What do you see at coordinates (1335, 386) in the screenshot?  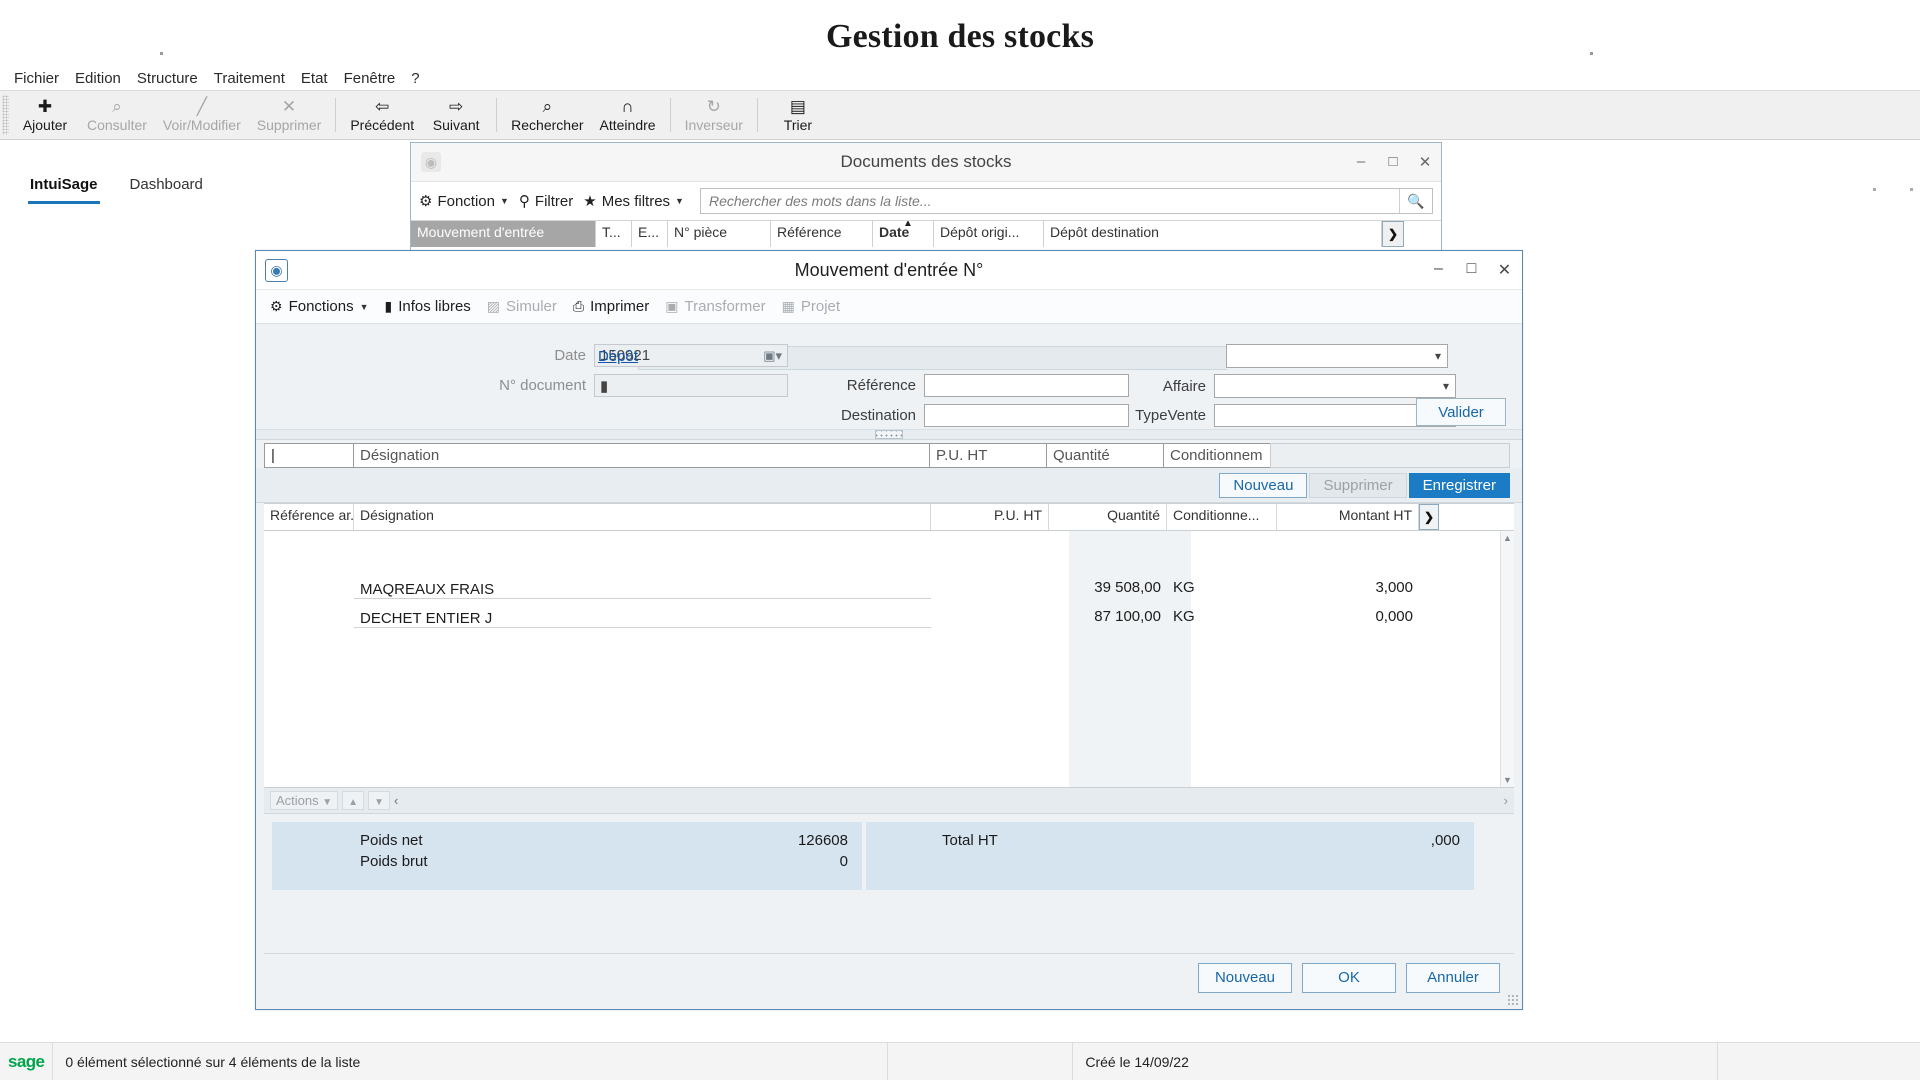 I see `affaire-combo: ▾` at bounding box center [1335, 386].